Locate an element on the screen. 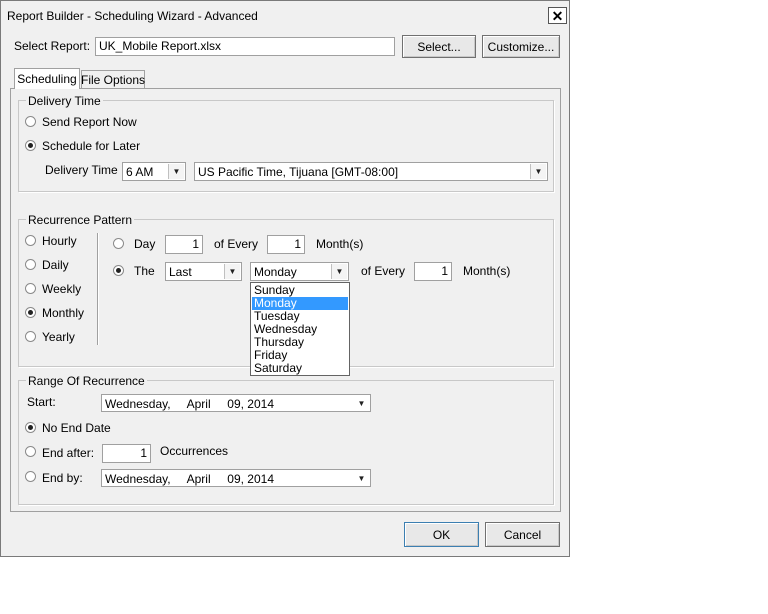 The image size is (768, 614). select-report-label: Select Report: is located at coordinates (52, 46).